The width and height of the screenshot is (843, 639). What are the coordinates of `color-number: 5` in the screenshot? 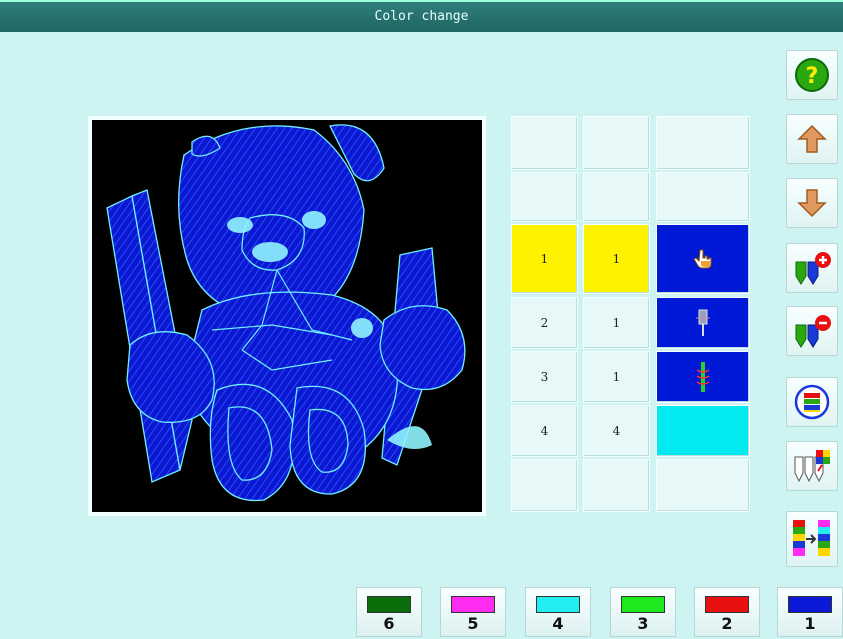 It's located at (473, 623).